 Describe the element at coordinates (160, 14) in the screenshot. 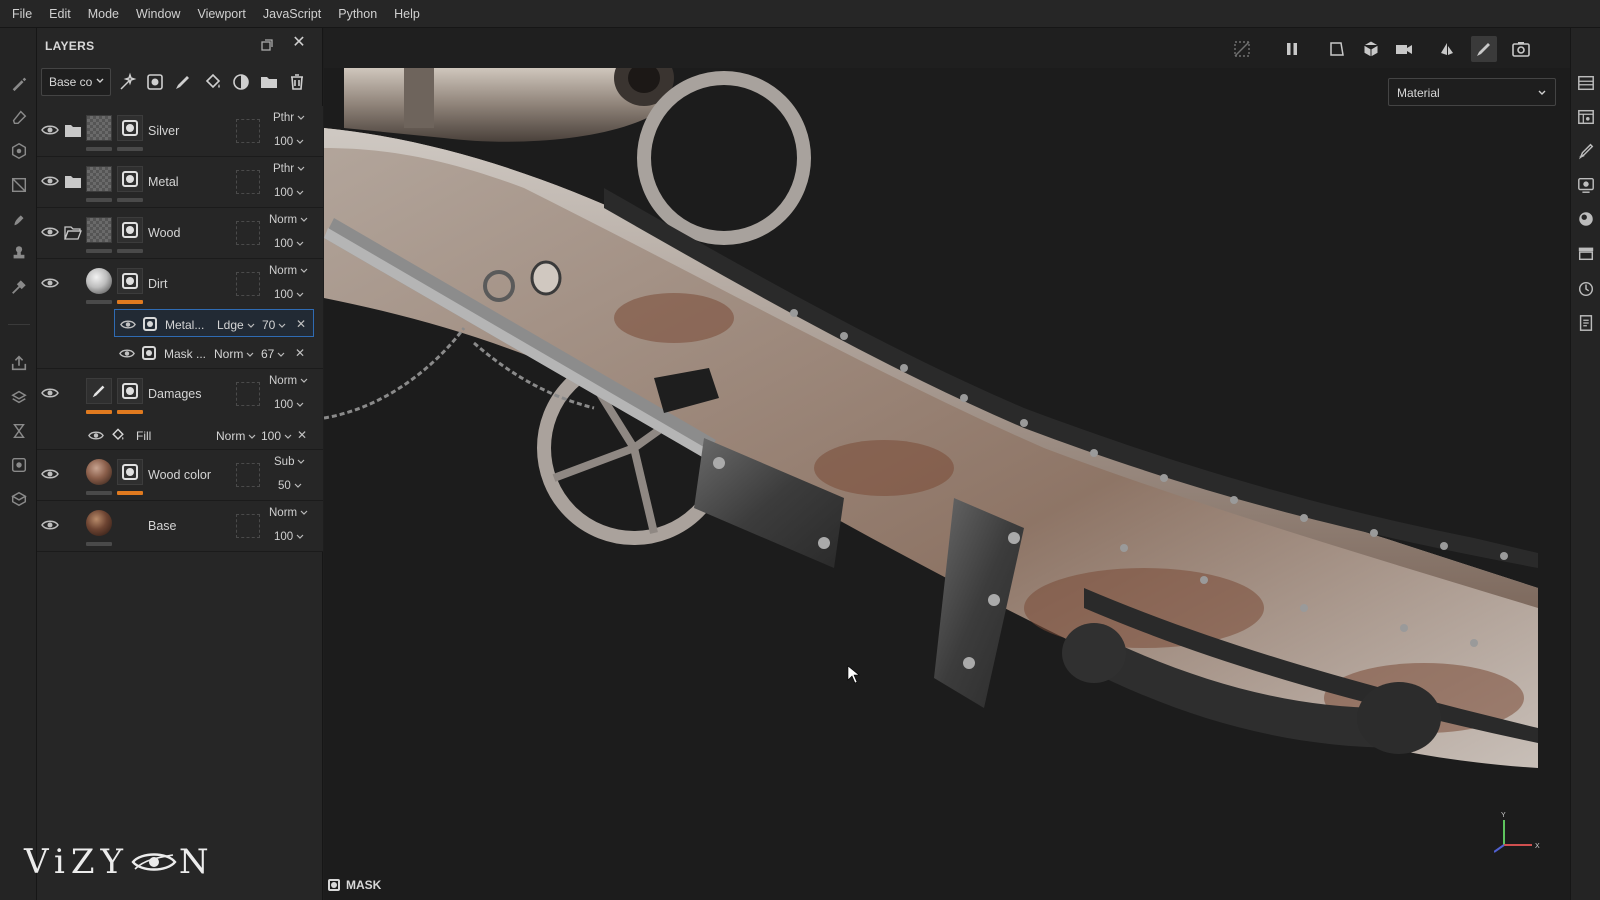

I see `menu-window: Window` at that location.